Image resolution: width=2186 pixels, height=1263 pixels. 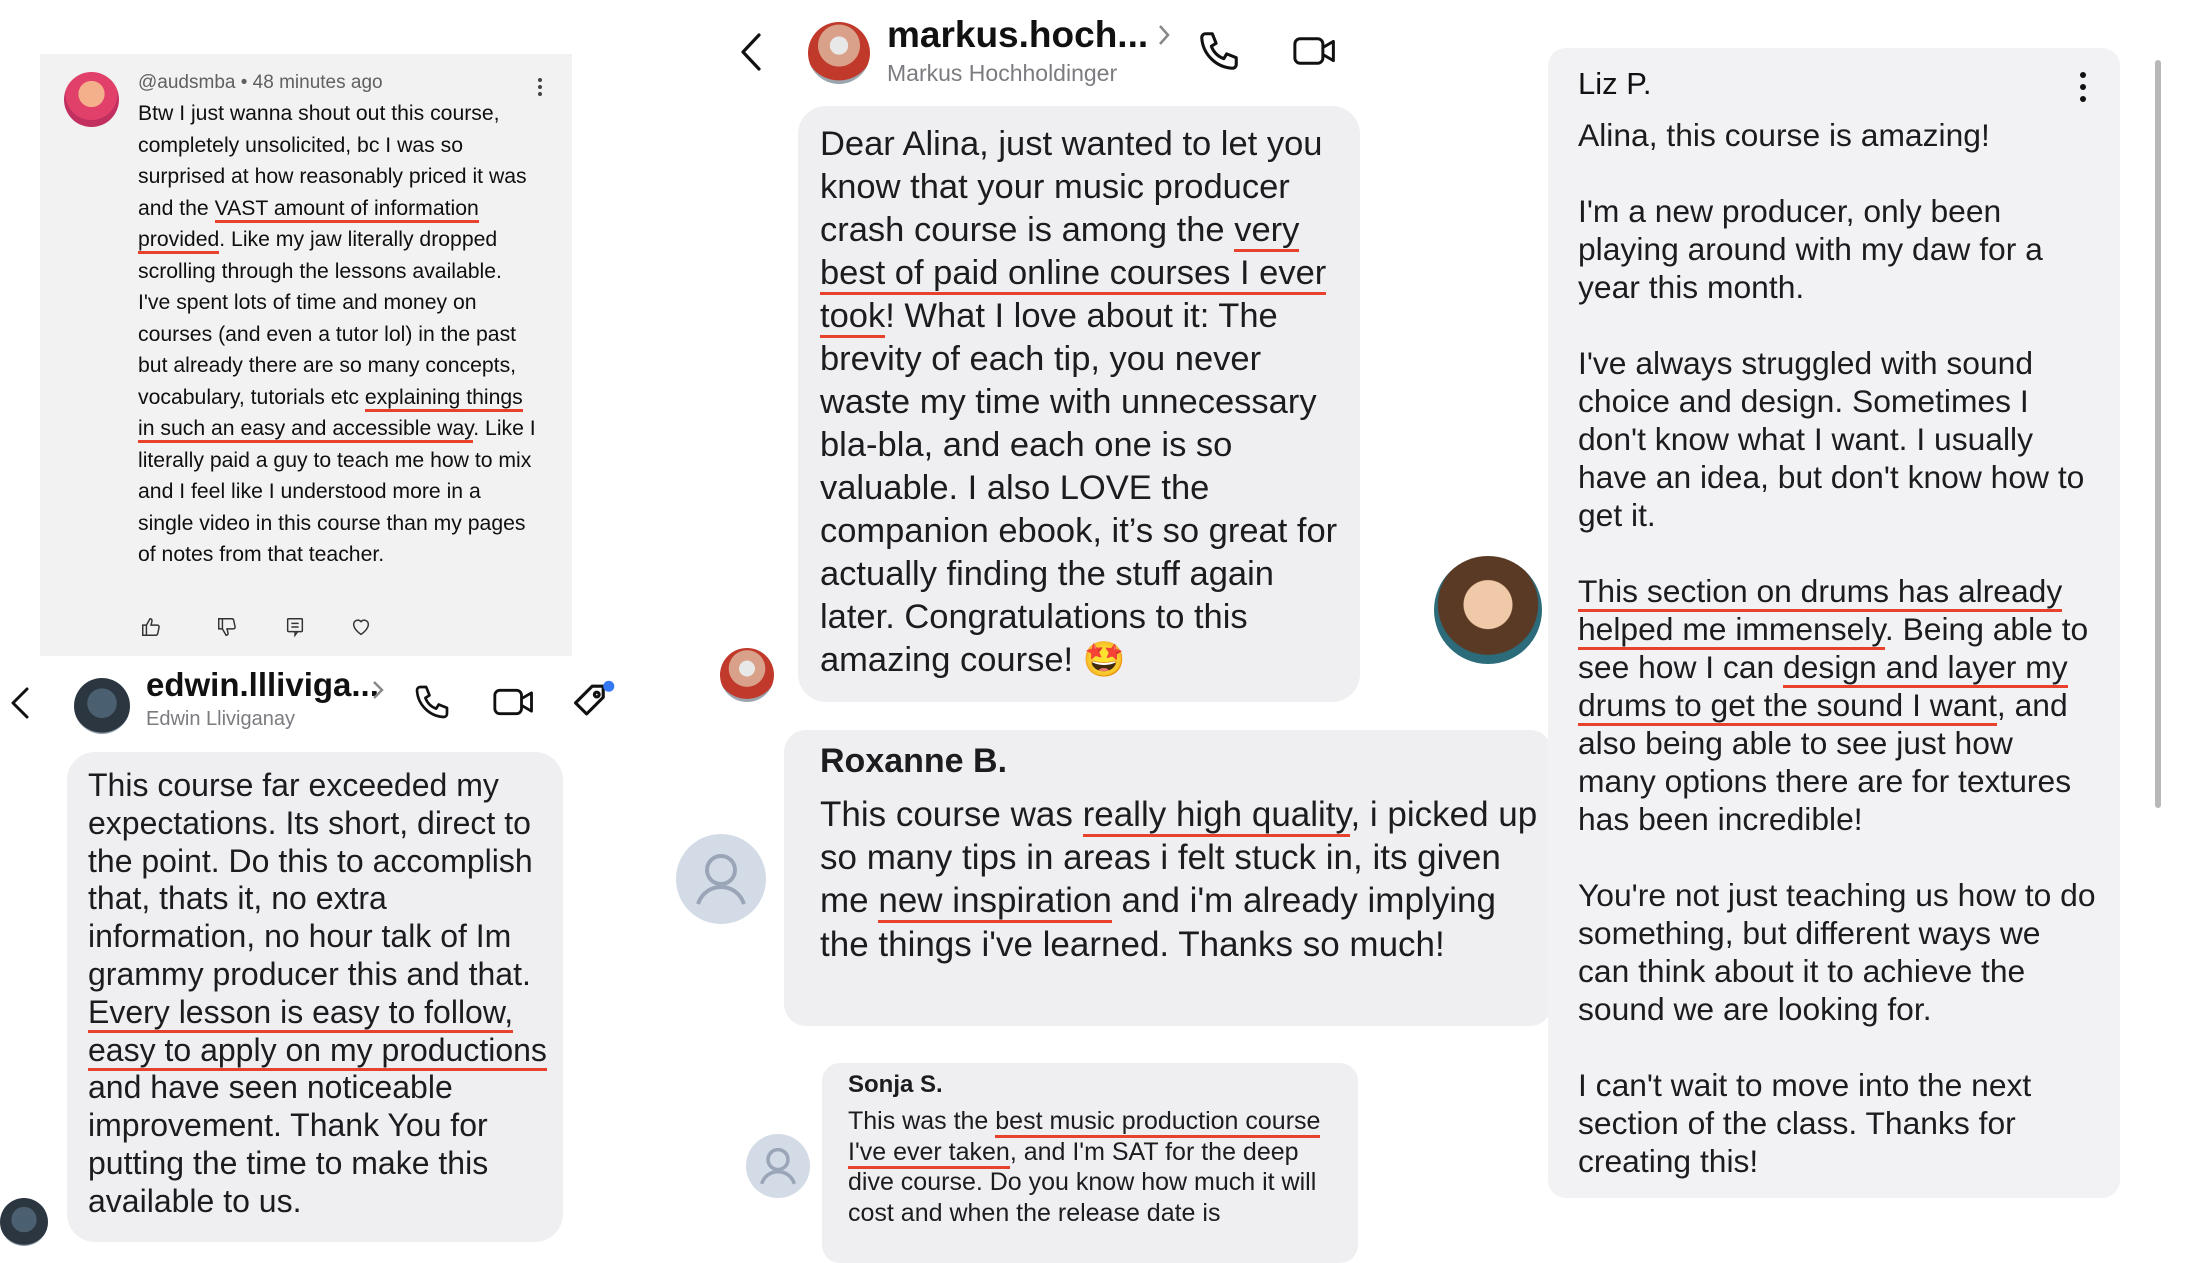 What do you see at coordinates (295, 627) in the screenshot?
I see `reply-icon` at bounding box center [295, 627].